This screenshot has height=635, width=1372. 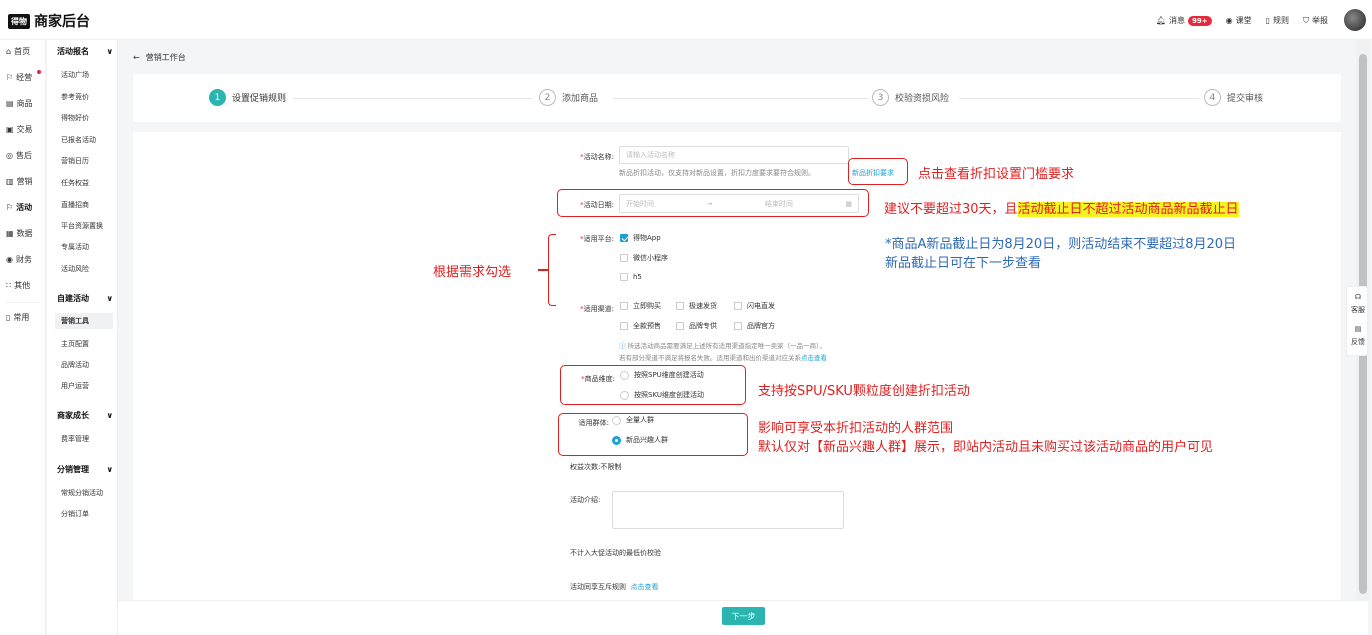 What do you see at coordinates (615, 553) in the screenshot?
I see `lowest-price-note: 不计入大促活动的最低价校验` at bounding box center [615, 553].